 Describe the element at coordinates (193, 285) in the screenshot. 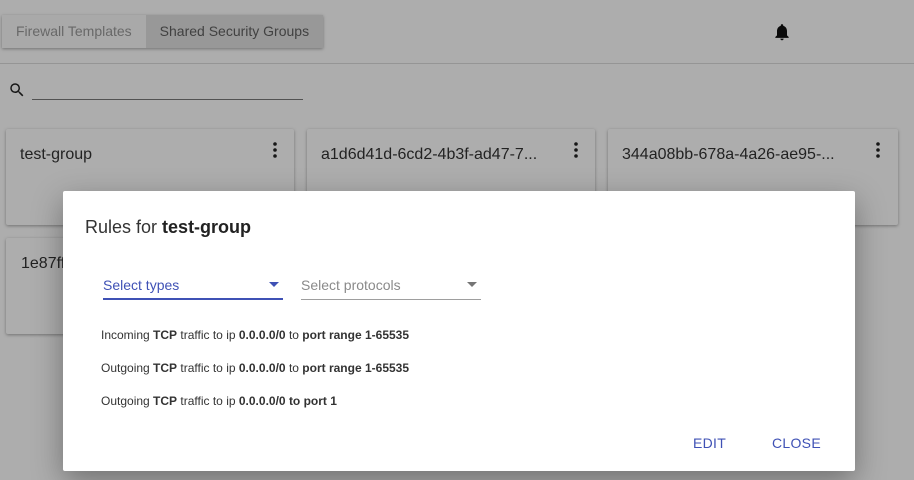

I see `select-types-dropdown: Select types` at that location.